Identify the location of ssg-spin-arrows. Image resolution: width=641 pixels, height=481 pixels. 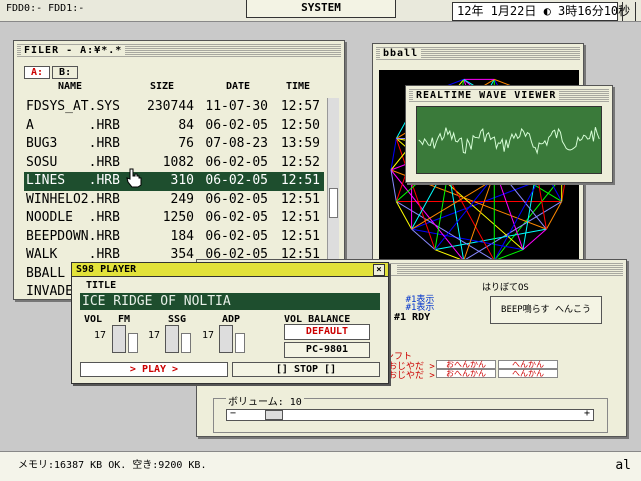
(186, 343).